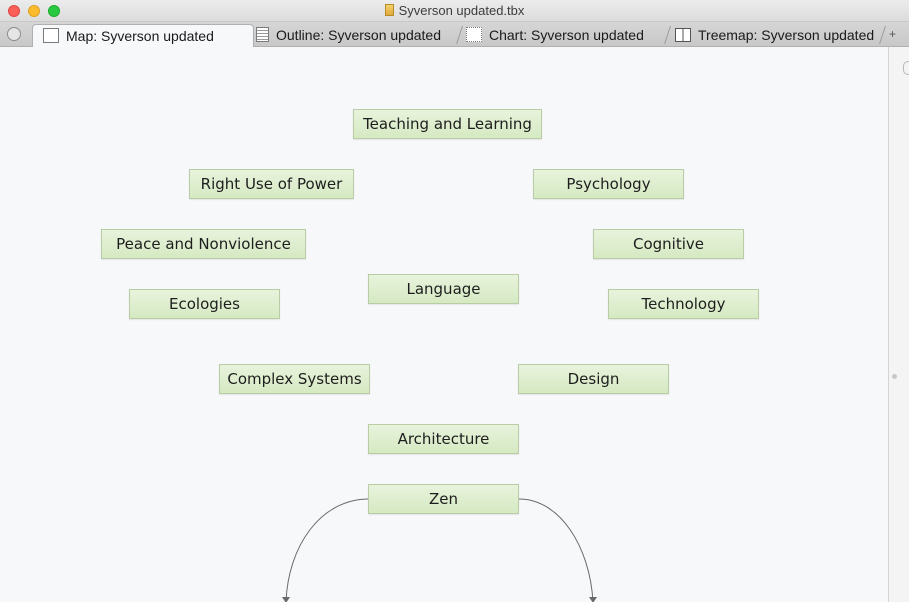  Describe the element at coordinates (593, 599) in the screenshot. I see `link-arrowhead-right` at that location.